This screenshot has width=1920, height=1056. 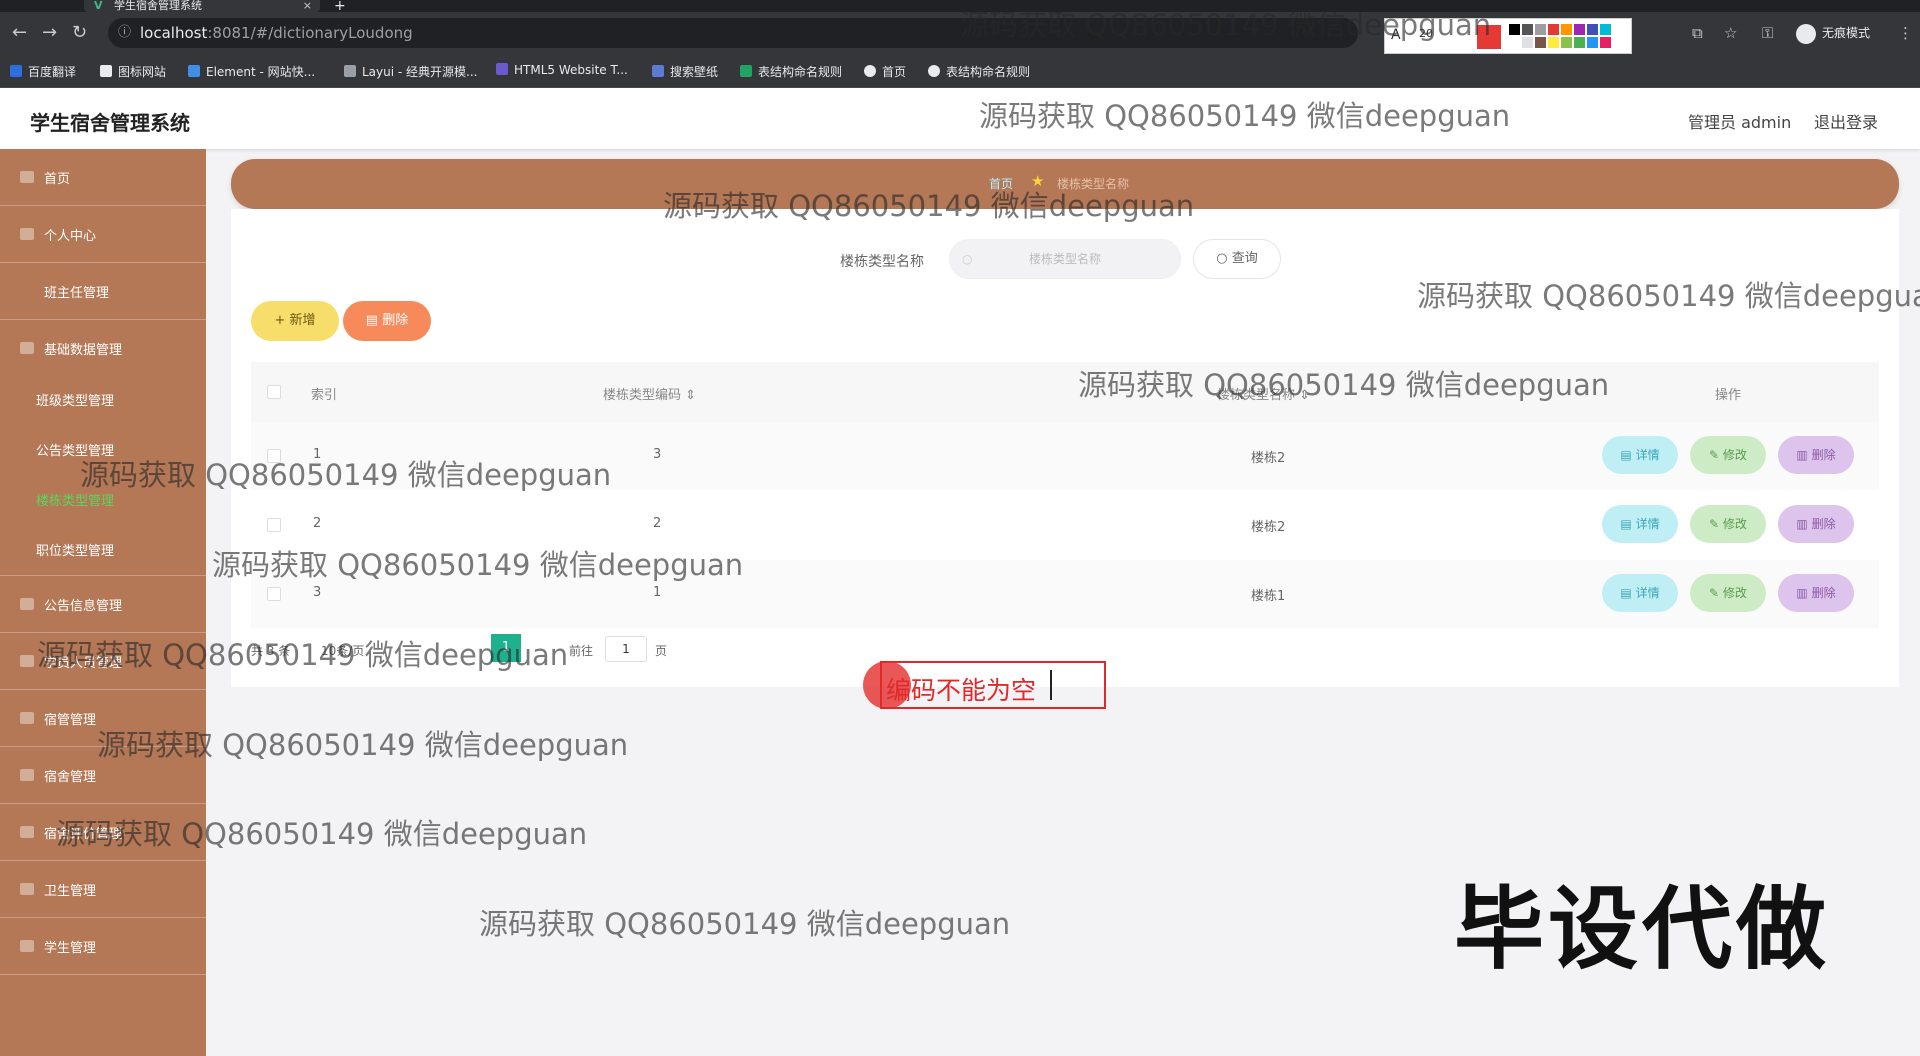 What do you see at coordinates (19, 32) in the screenshot?
I see `back-icon: ←` at bounding box center [19, 32].